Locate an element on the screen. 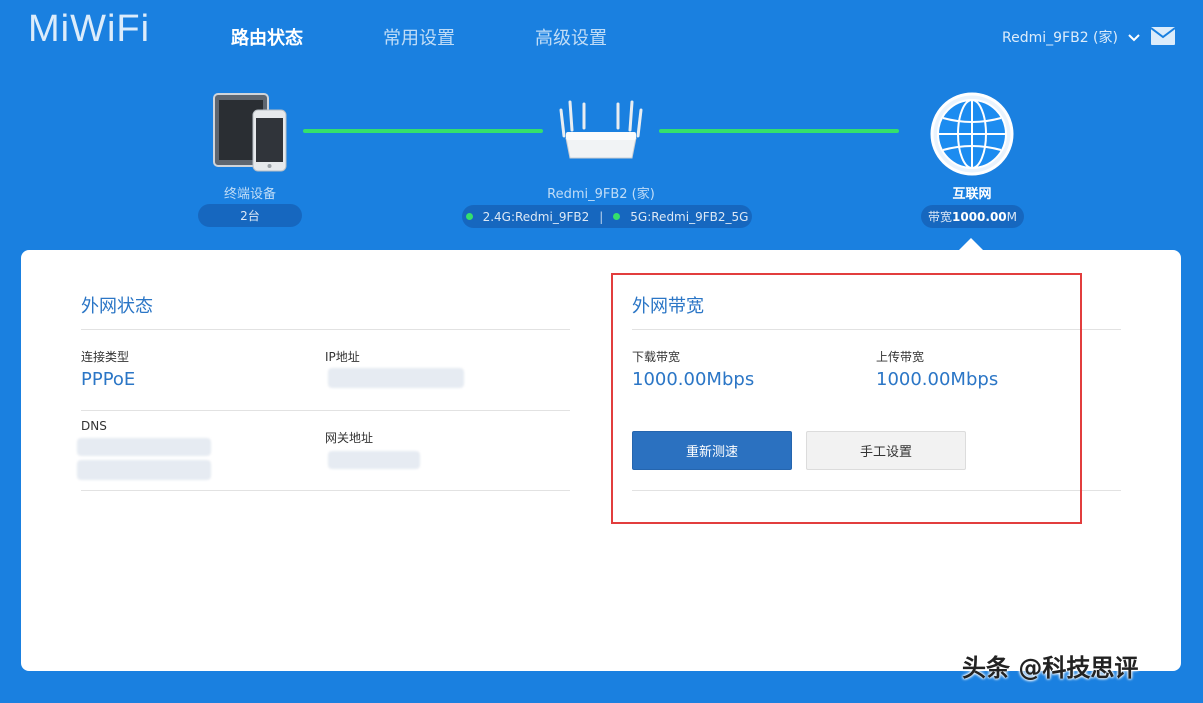 This screenshot has width=1203, height=703. internet-bandwidth-badge: 带宽 1000.00 M is located at coordinates (972, 216).